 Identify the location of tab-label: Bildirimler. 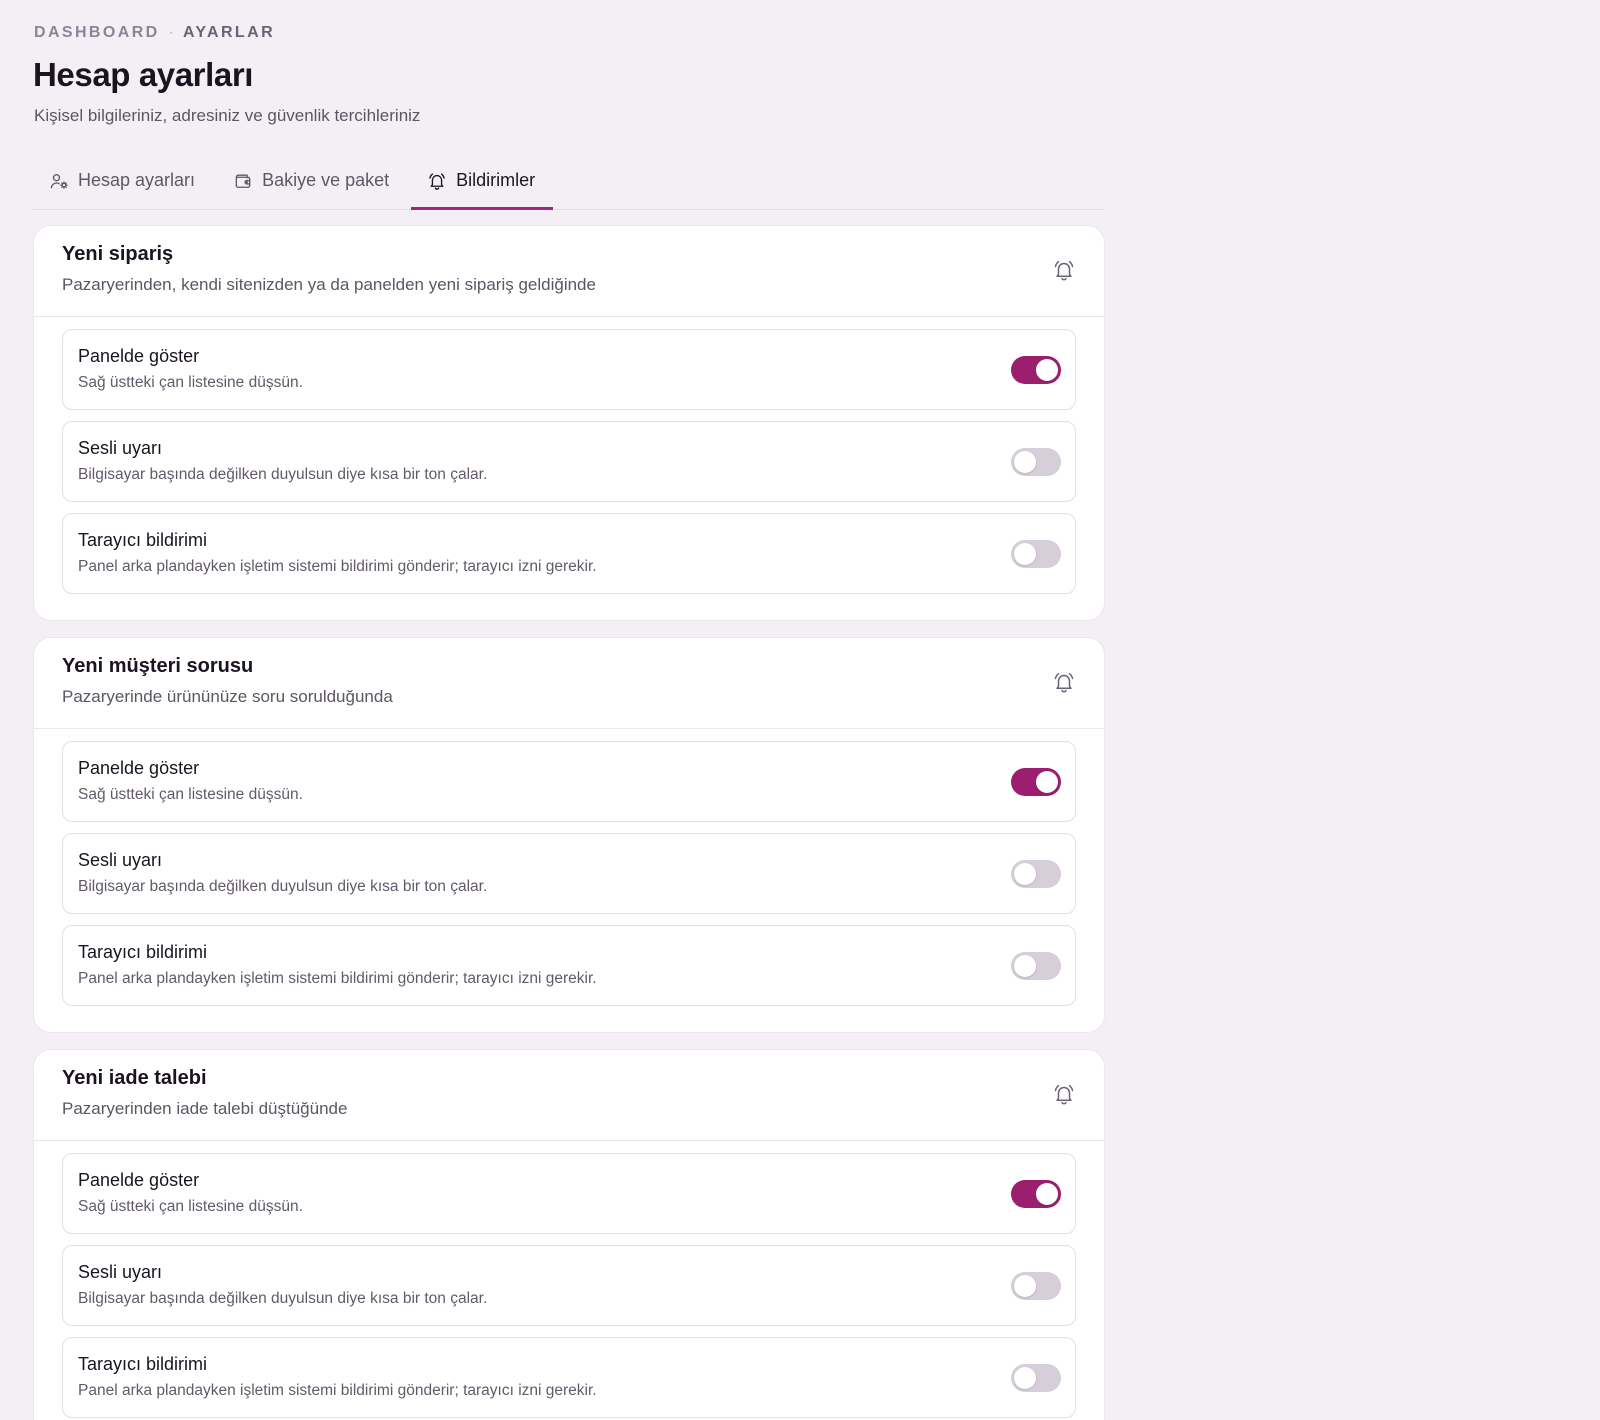
(496, 180).